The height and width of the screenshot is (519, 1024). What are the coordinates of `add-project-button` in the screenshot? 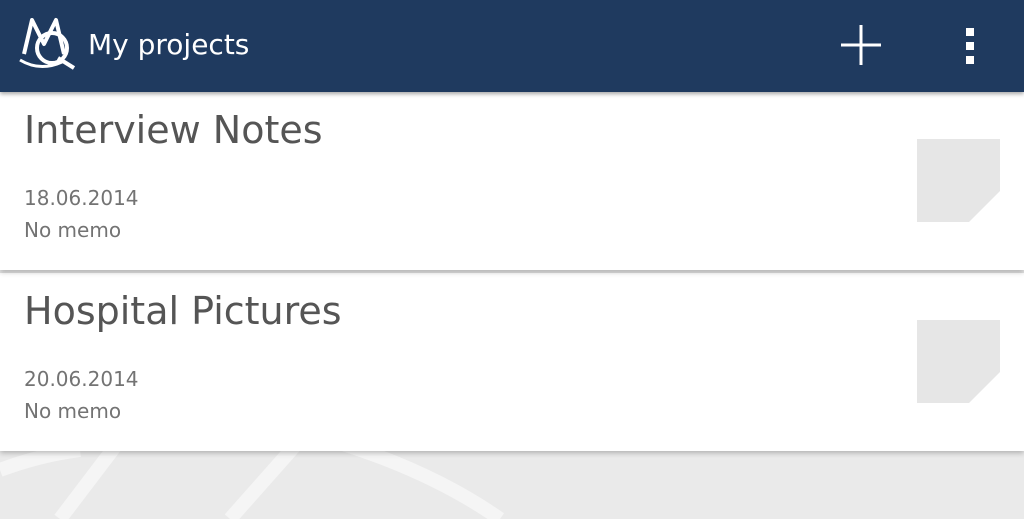 It's located at (861, 45).